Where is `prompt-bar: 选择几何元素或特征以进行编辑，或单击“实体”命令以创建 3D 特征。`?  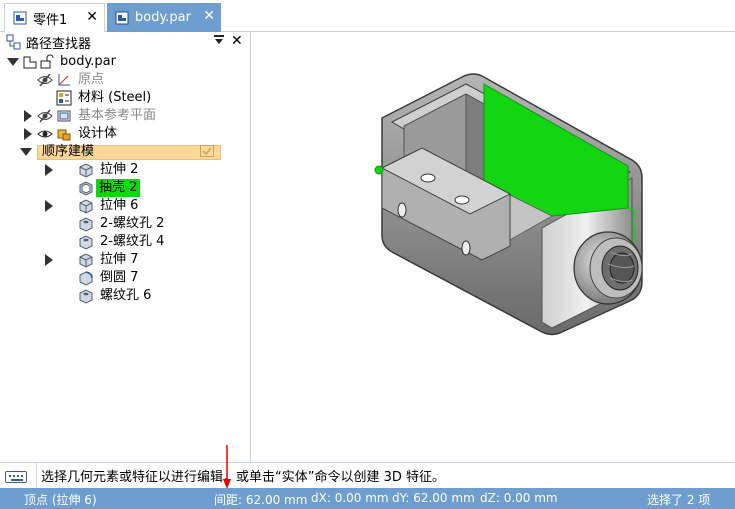
prompt-bar: 选择几何元素或特征以进行编辑，或单击“实体”命令以创建 3D 特征。 is located at coordinates (367, 467).